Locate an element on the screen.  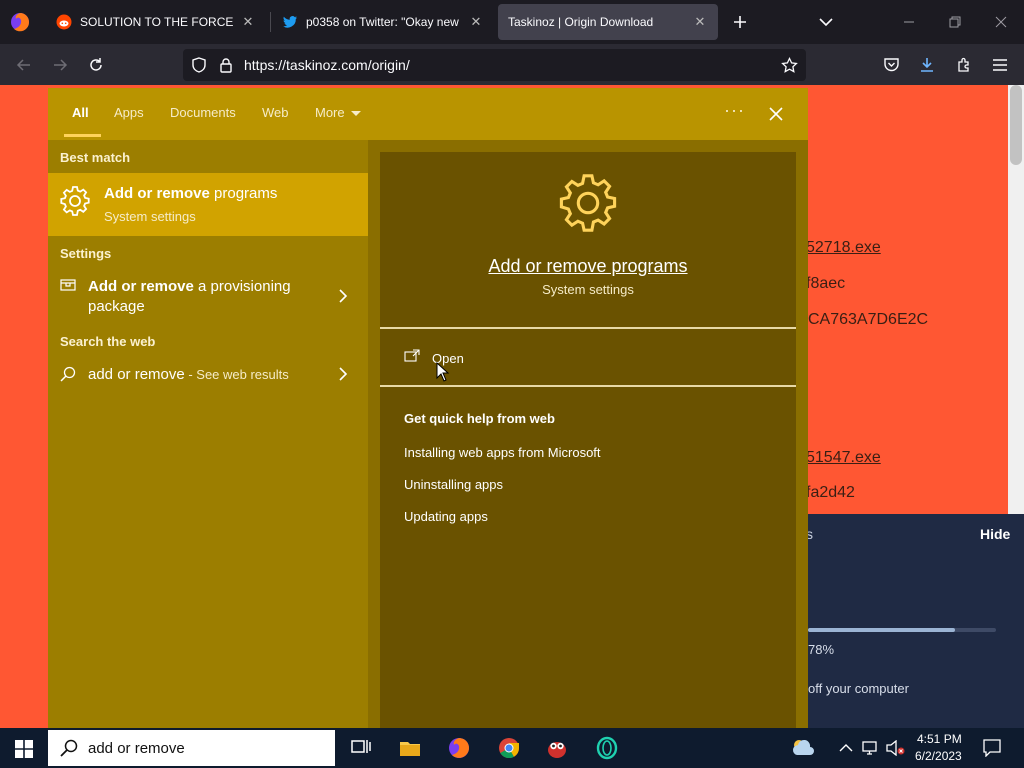
chevron-up-icon is located at coordinates (846, 748).